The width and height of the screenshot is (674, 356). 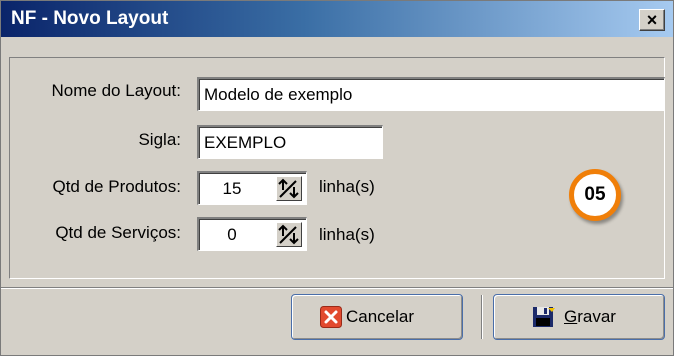 I want to click on cancel-x-icon, so click(x=331, y=317).